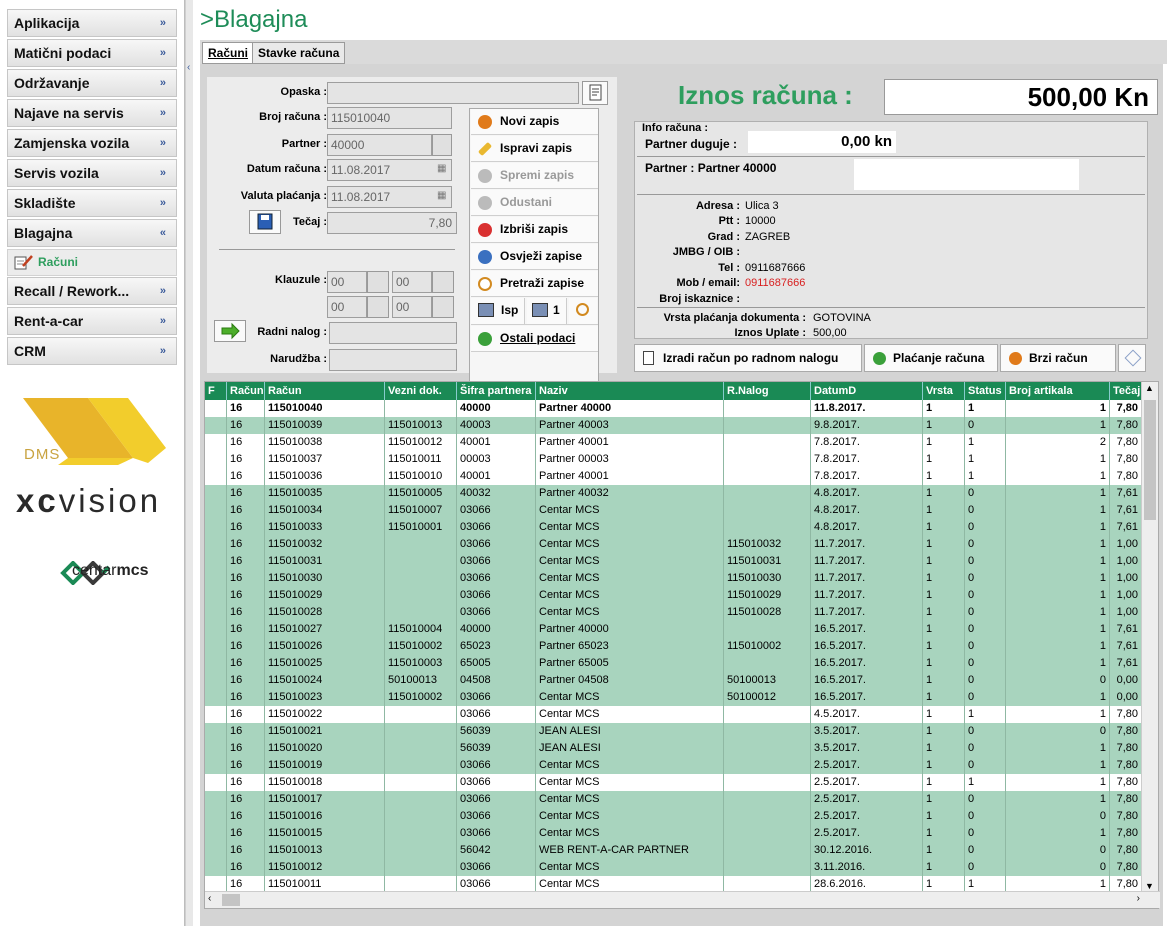 The image size is (1167, 926). What do you see at coordinates (216, 391) in the screenshot?
I see `column-header: F` at bounding box center [216, 391].